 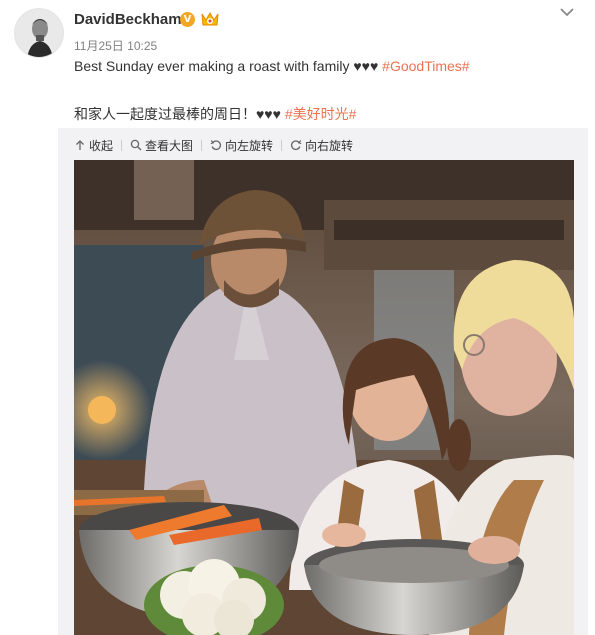 What do you see at coordinates (136, 145) in the screenshot?
I see `magnifier-icon` at bounding box center [136, 145].